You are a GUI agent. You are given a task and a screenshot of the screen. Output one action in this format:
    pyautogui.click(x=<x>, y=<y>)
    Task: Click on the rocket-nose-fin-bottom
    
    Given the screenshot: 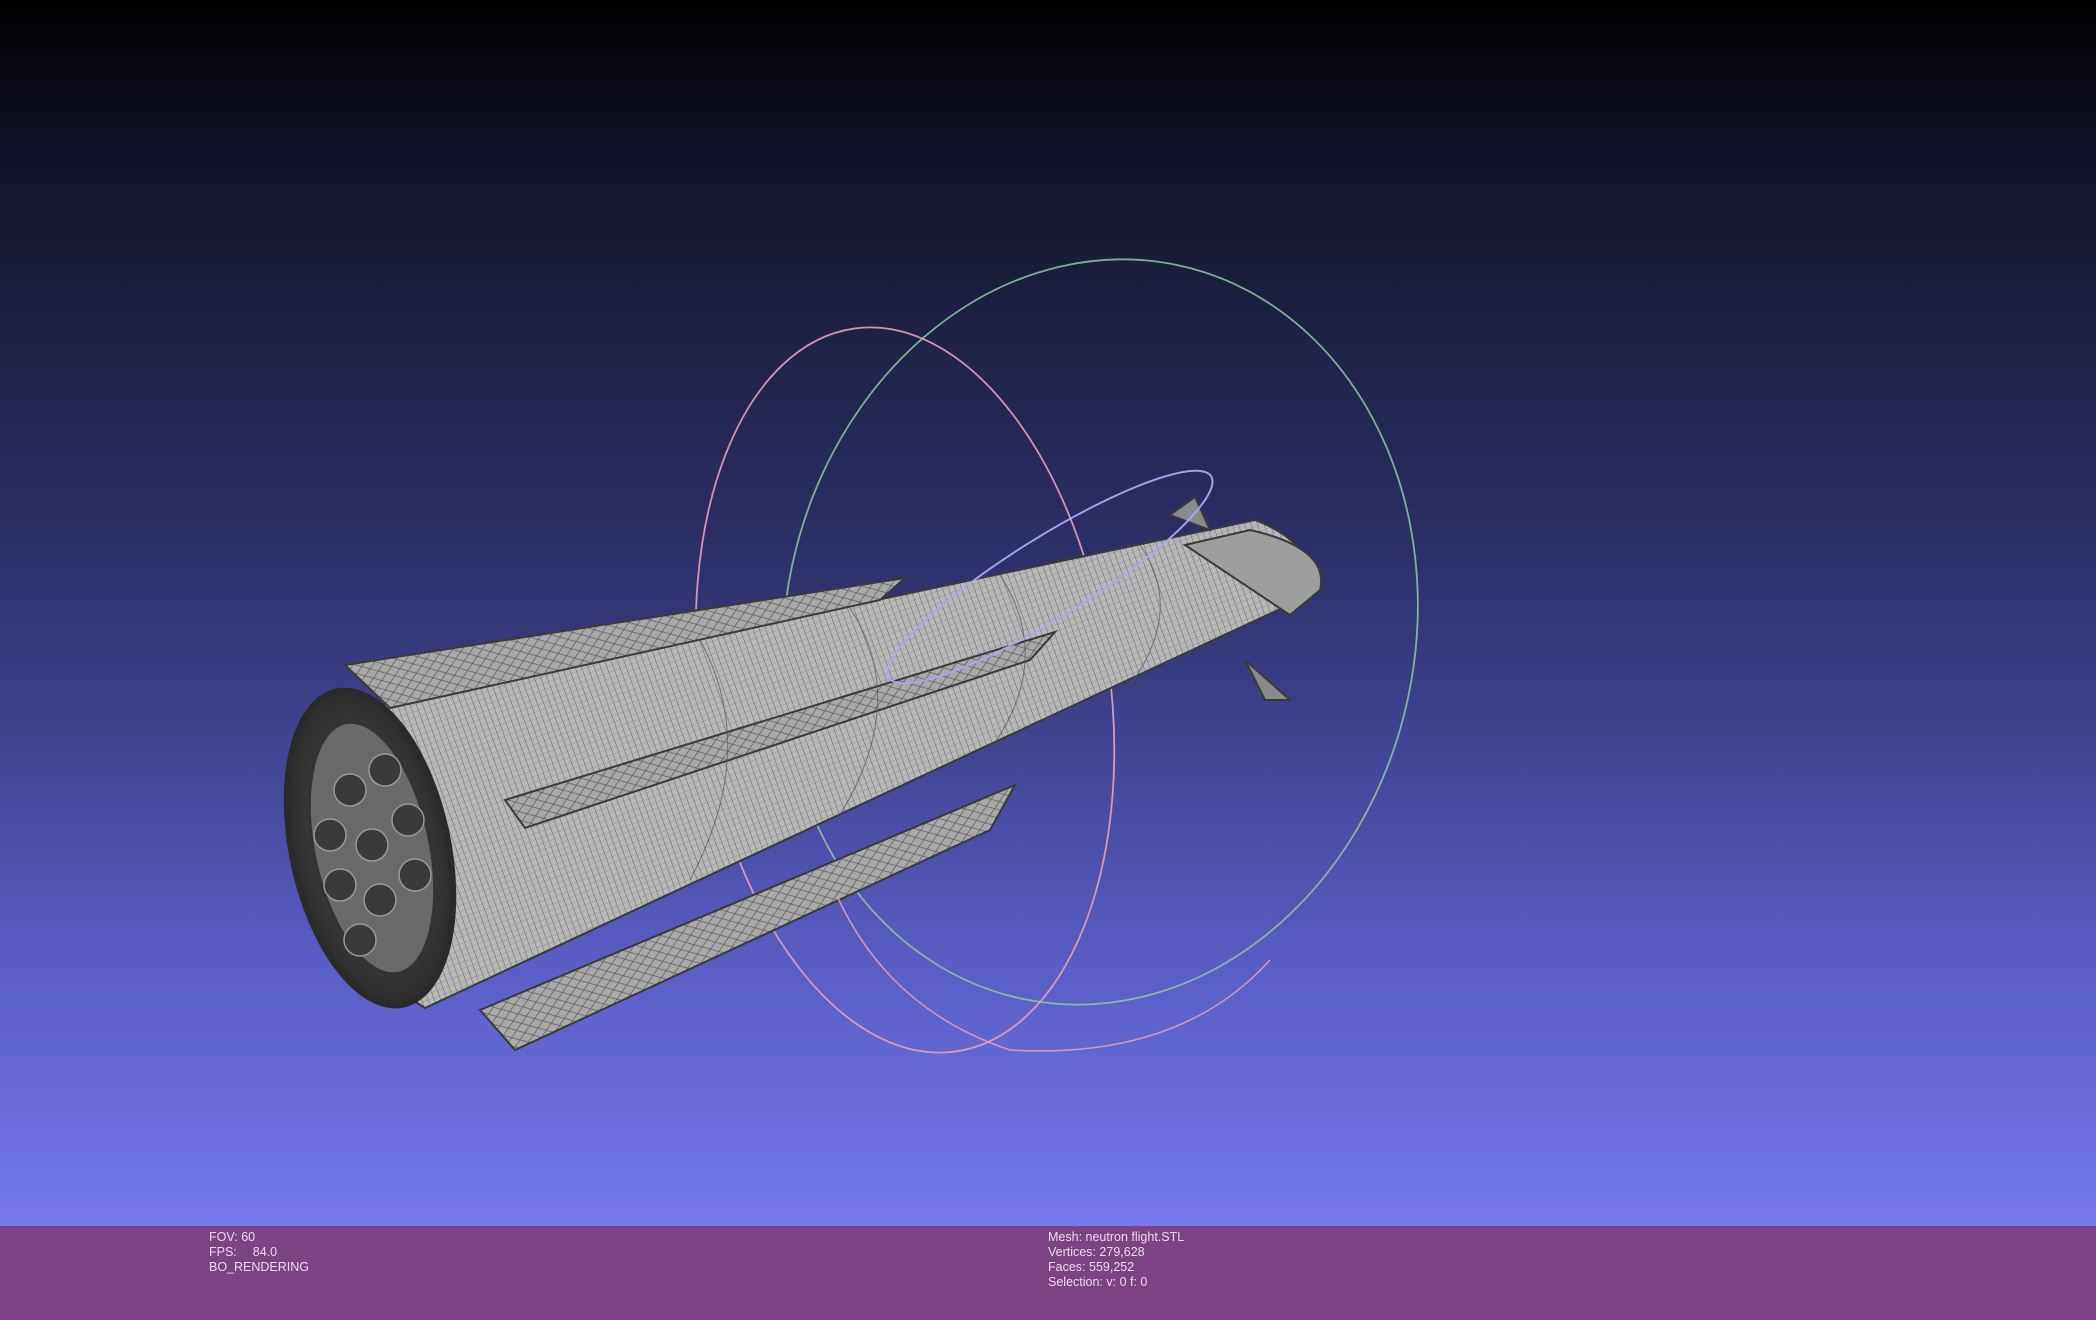 What is the action you would take?
    pyautogui.click(x=1268, y=680)
    